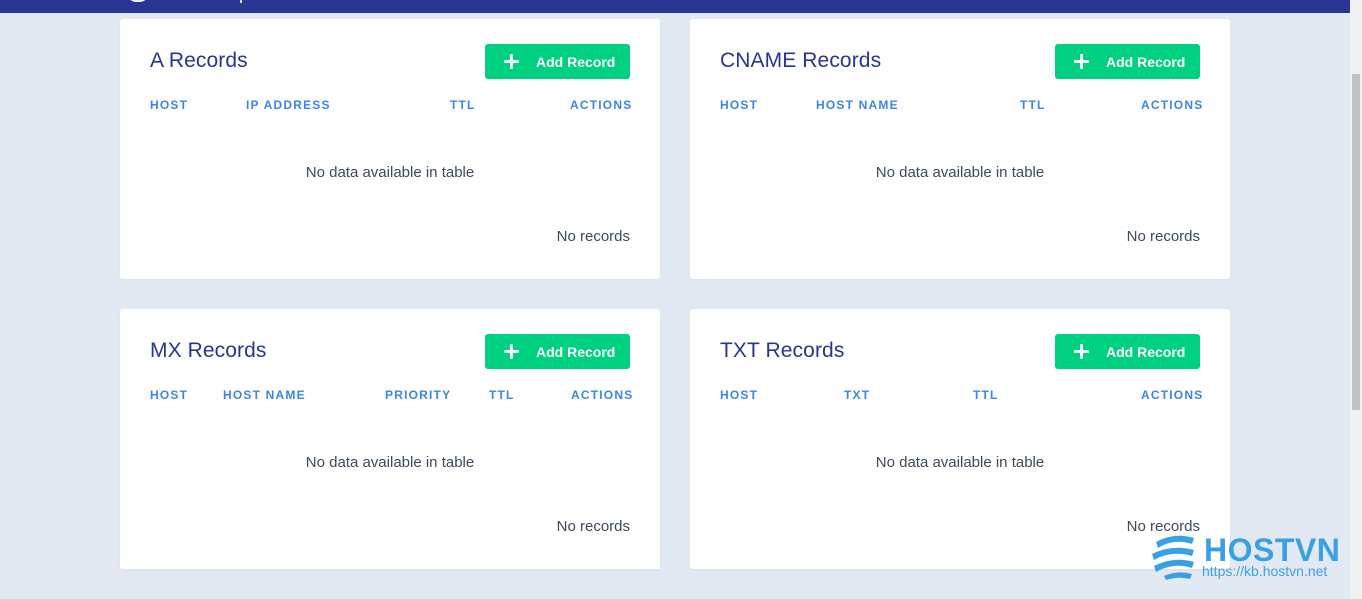 This screenshot has height=599, width=1362. Describe the element at coordinates (1265, 571) in the screenshot. I see `watermark-url: https://kb.hostvn.net` at that location.